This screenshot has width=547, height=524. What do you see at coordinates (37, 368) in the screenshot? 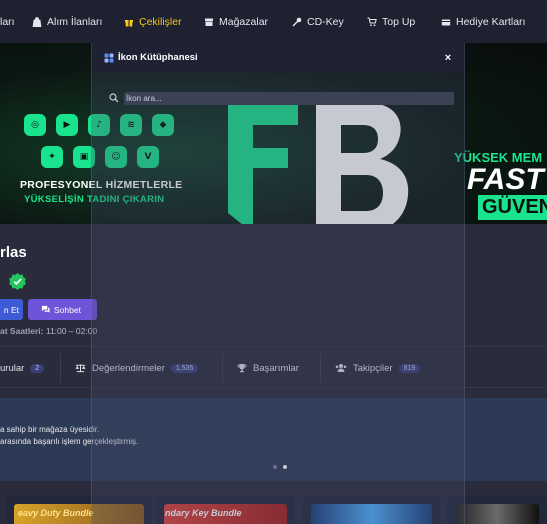
I see `tab-count-badge: 2` at bounding box center [37, 368].